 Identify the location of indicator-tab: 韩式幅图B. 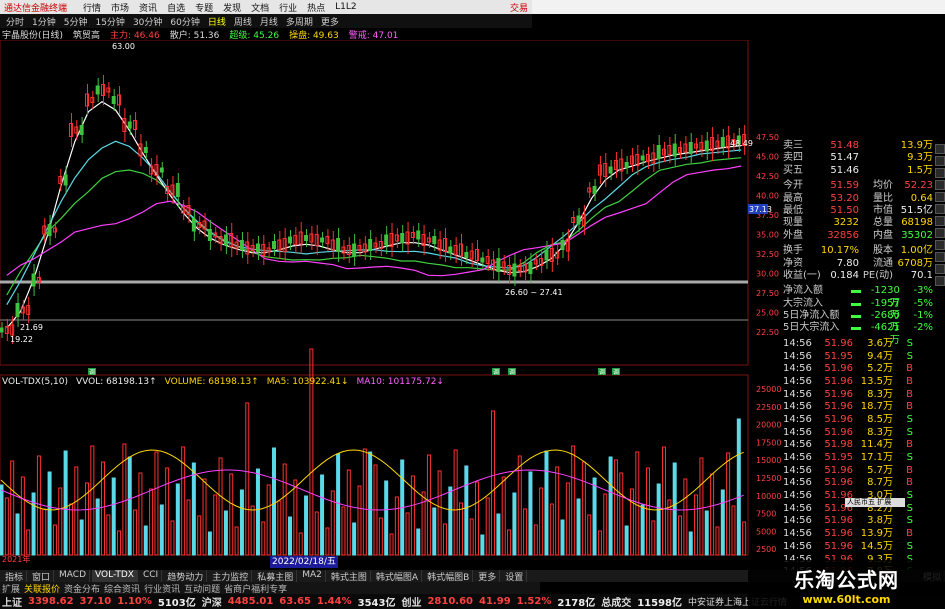
(449, 576).